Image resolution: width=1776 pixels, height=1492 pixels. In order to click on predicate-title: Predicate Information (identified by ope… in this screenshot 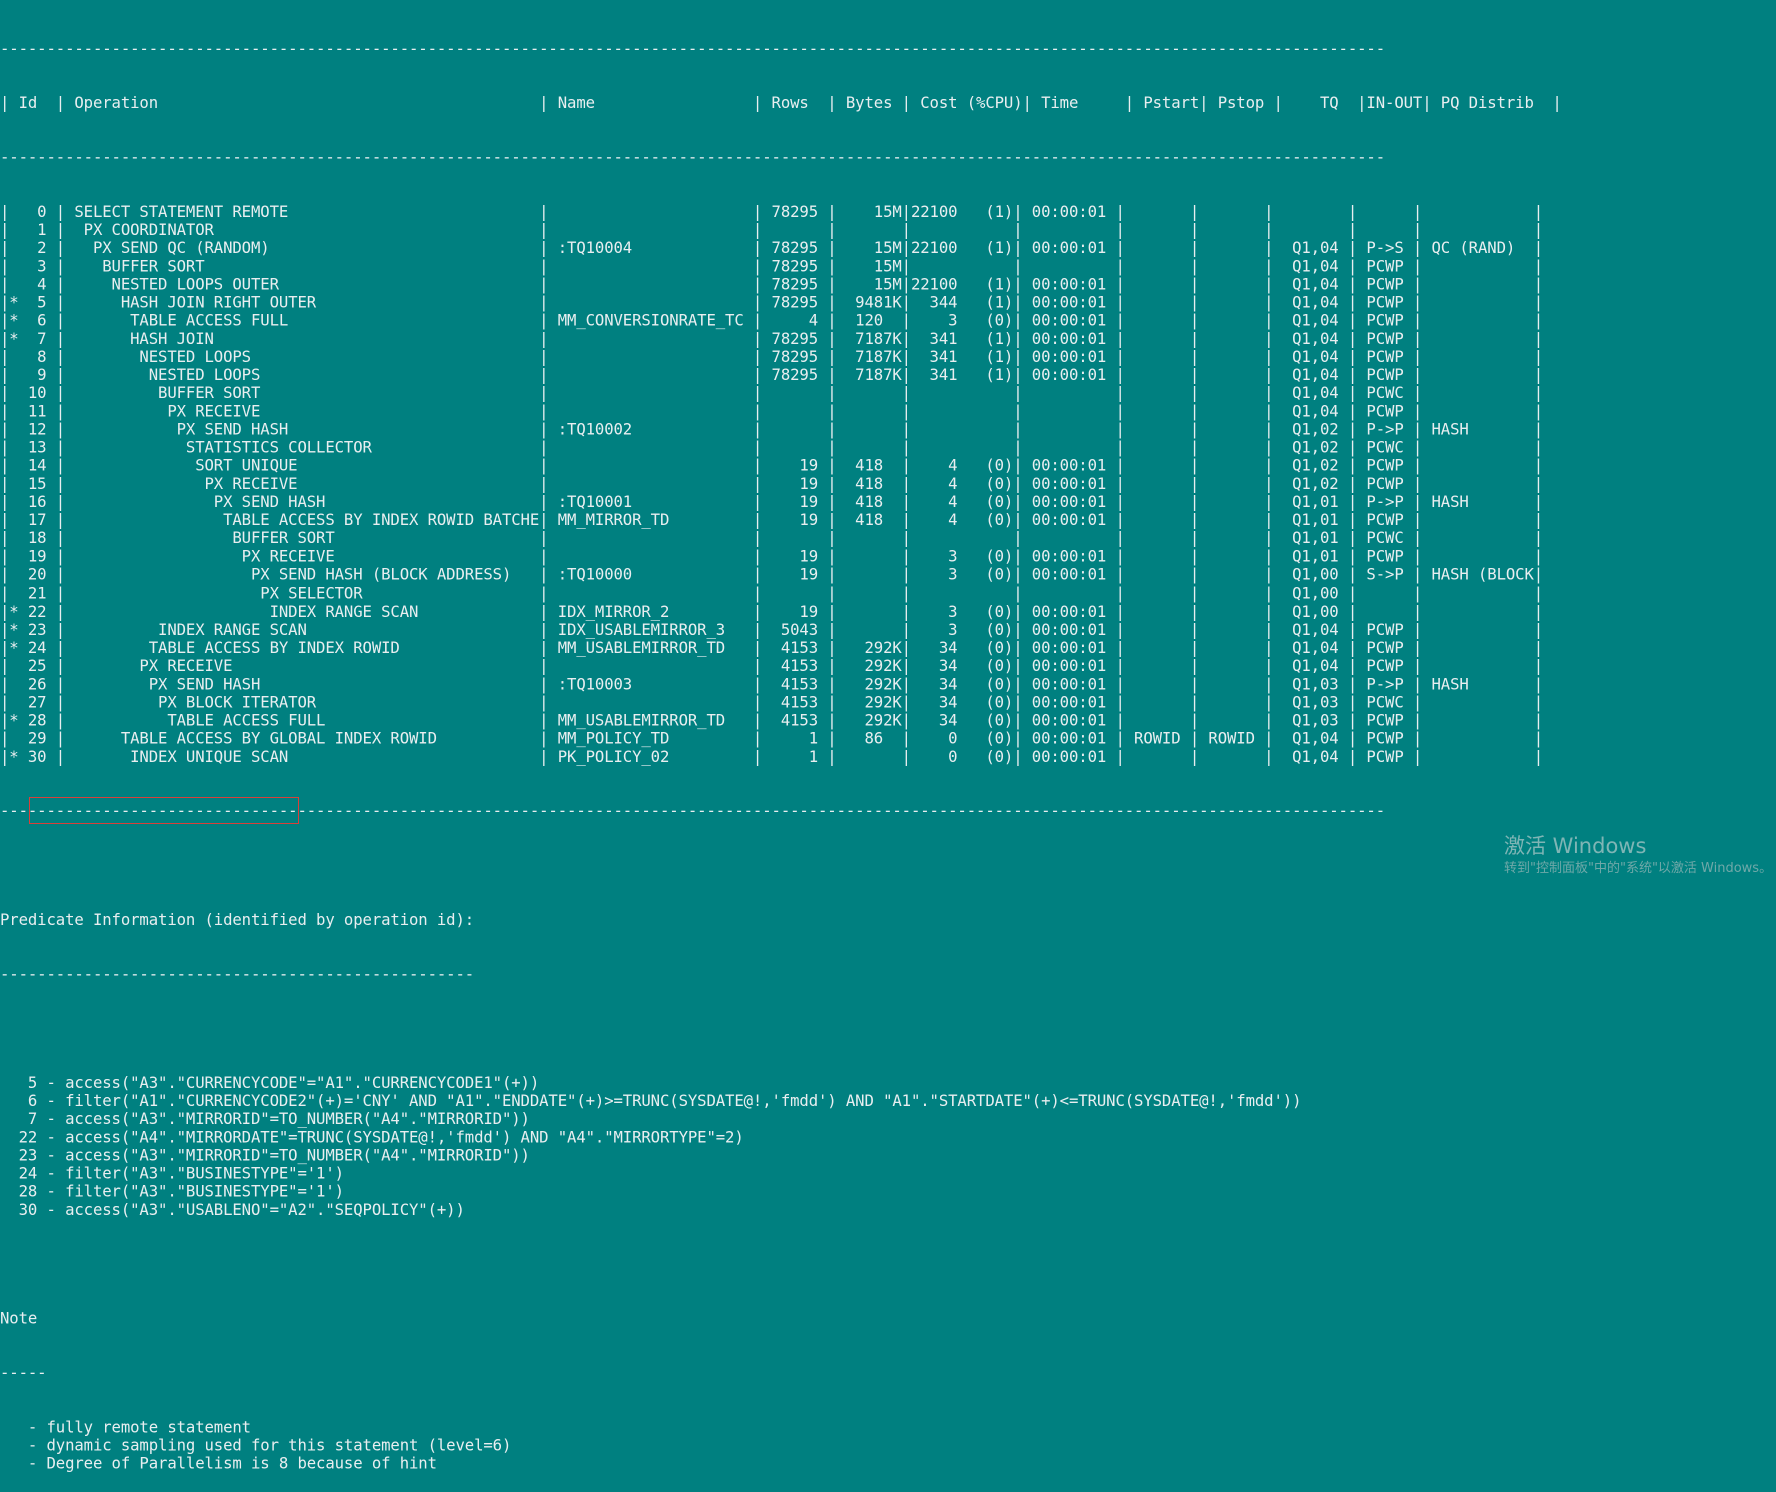, I will do `click(237, 920)`.